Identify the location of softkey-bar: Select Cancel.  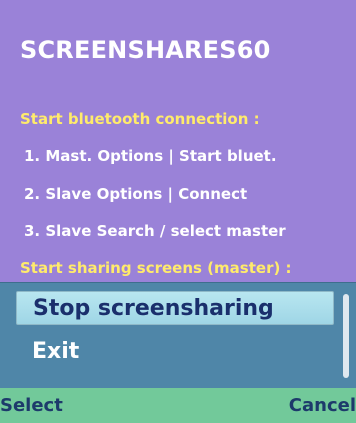
(178, 405).